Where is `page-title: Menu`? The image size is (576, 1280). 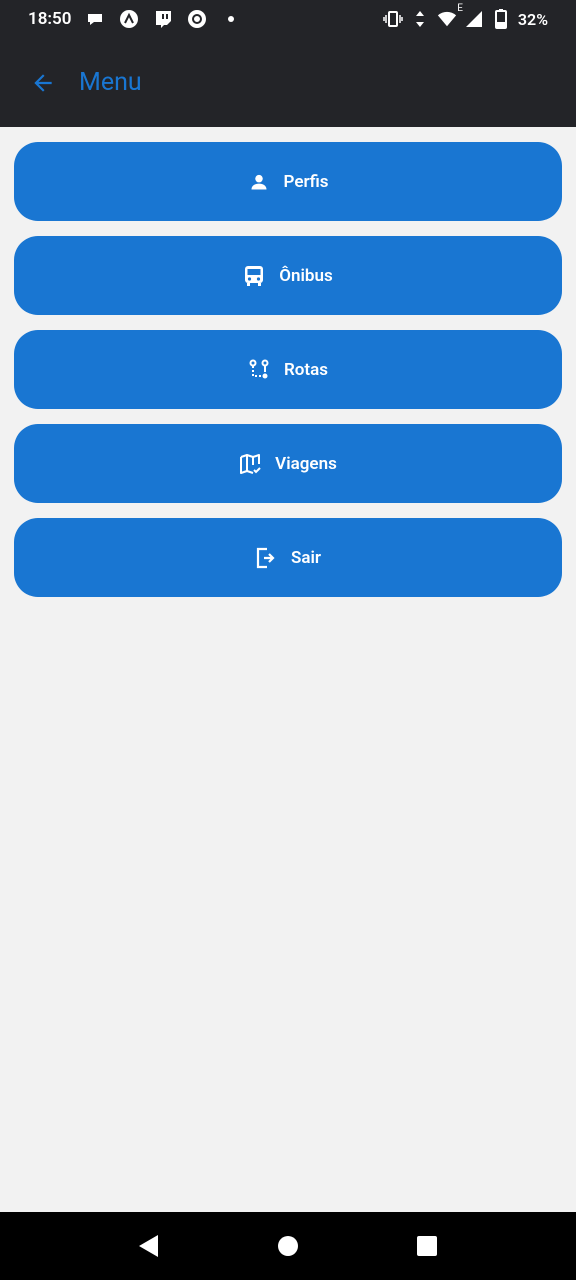 page-title: Menu is located at coordinates (110, 82).